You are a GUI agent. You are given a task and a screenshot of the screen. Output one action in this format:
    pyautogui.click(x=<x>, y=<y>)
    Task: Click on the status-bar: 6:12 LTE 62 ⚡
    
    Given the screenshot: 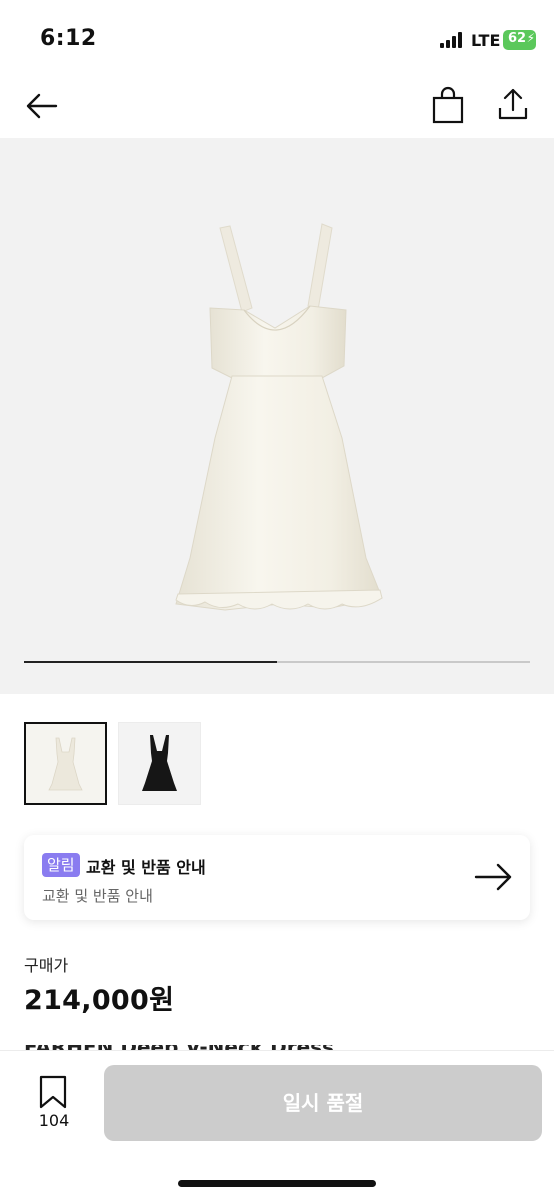 What is the action you would take?
    pyautogui.click(x=277, y=40)
    